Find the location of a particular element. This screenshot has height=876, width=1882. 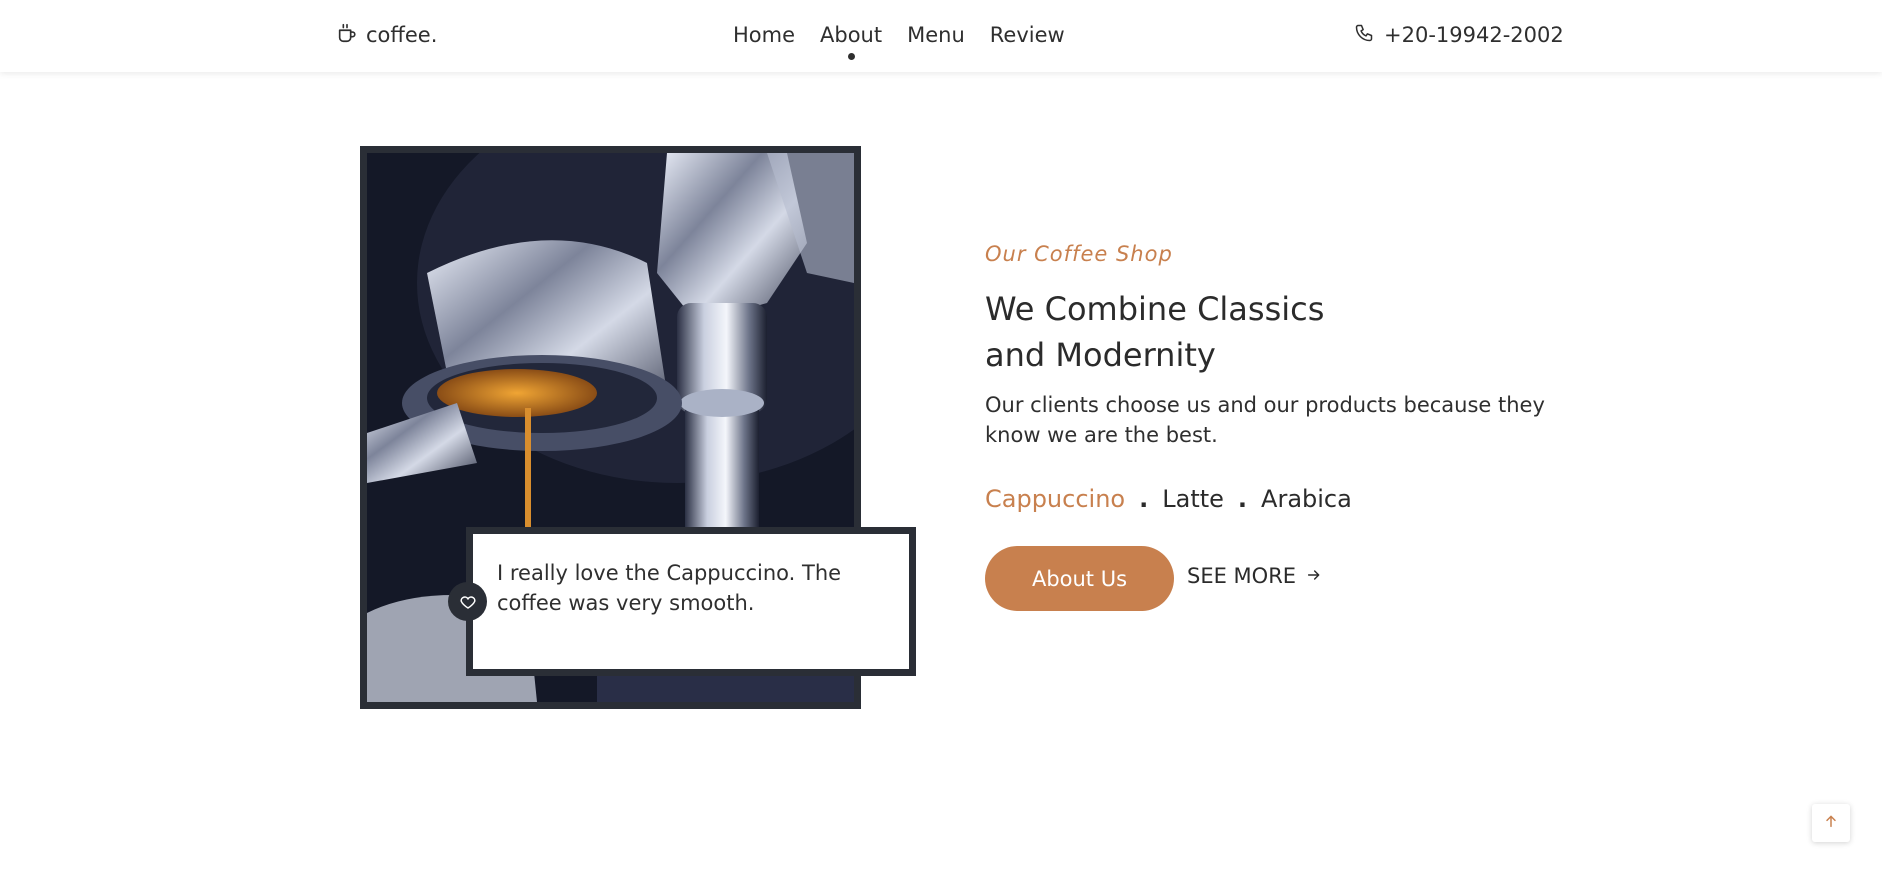

section-headline: We Combine Classics and Modernity is located at coordinates (1195, 332).